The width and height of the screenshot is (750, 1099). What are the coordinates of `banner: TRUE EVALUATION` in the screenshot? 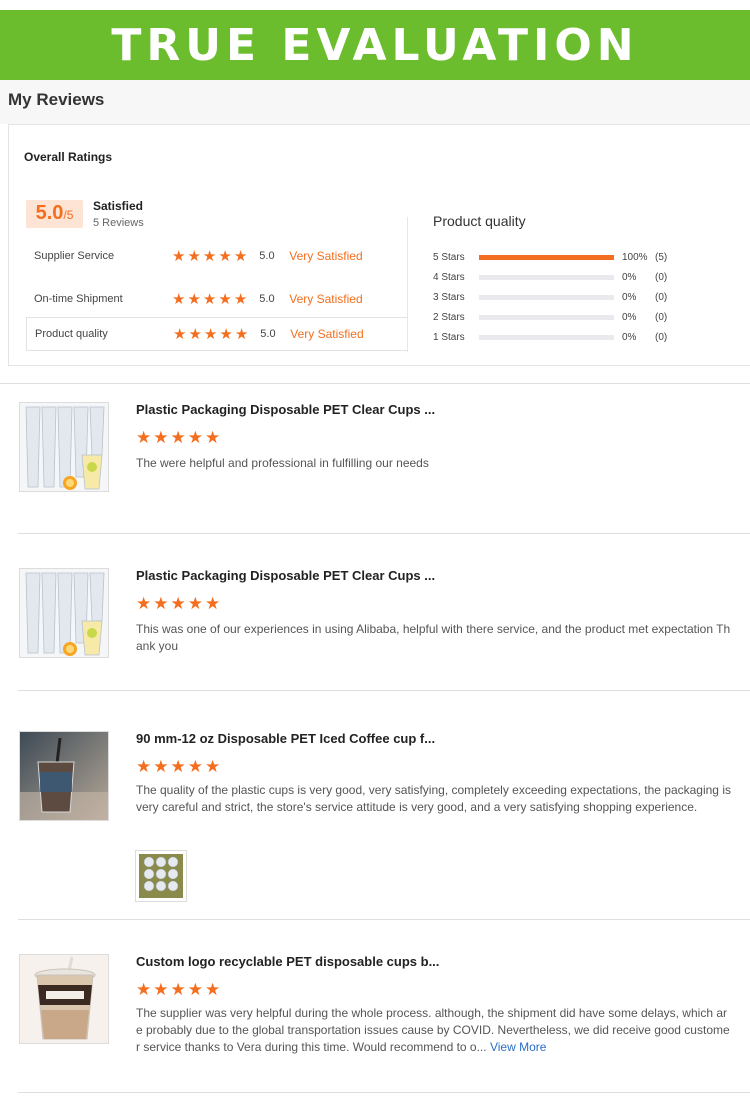 It's located at (375, 45).